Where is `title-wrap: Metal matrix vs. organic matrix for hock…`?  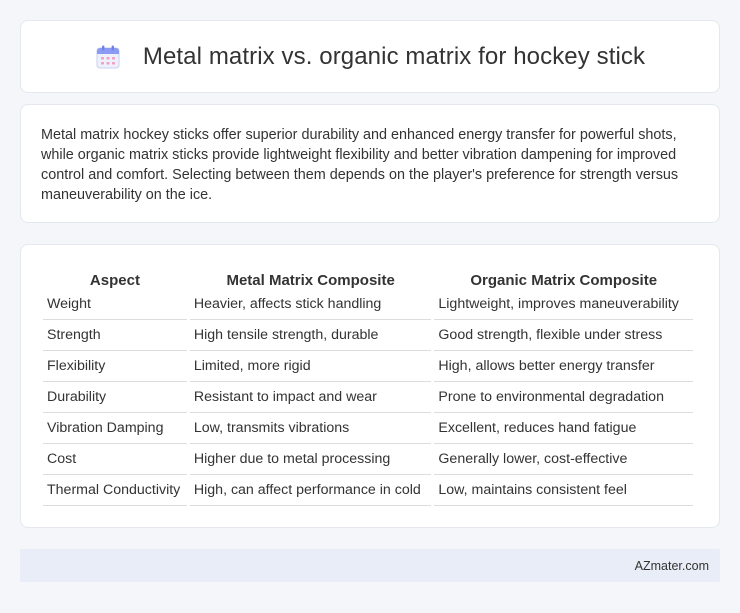 title-wrap: Metal matrix vs. organic matrix for hock… is located at coordinates (370, 57).